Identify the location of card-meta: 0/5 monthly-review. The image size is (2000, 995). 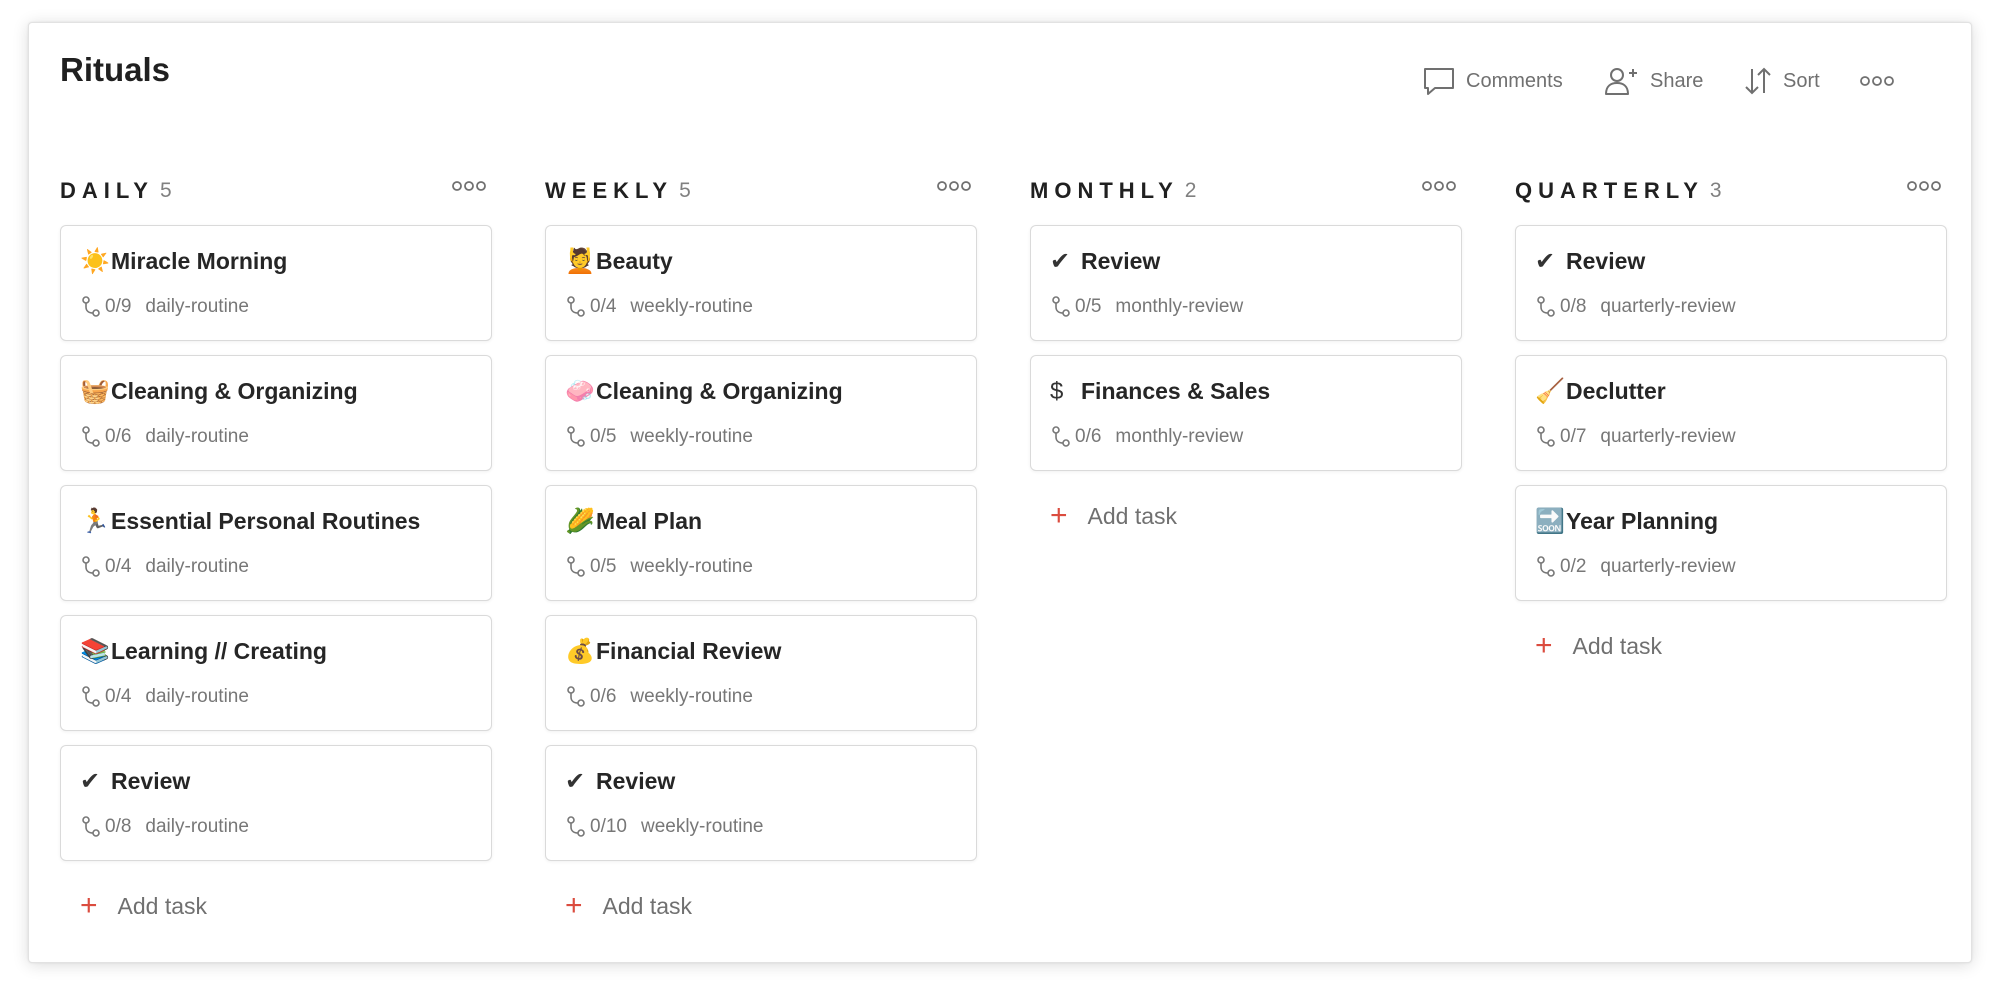
(1147, 307).